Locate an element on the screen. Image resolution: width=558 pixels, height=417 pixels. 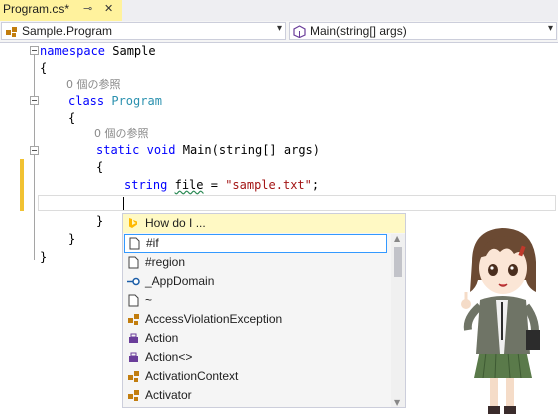
navigation-bar: Sample.Program ▾ Main(string[] args) ▾ is located at coordinates (279, 32).